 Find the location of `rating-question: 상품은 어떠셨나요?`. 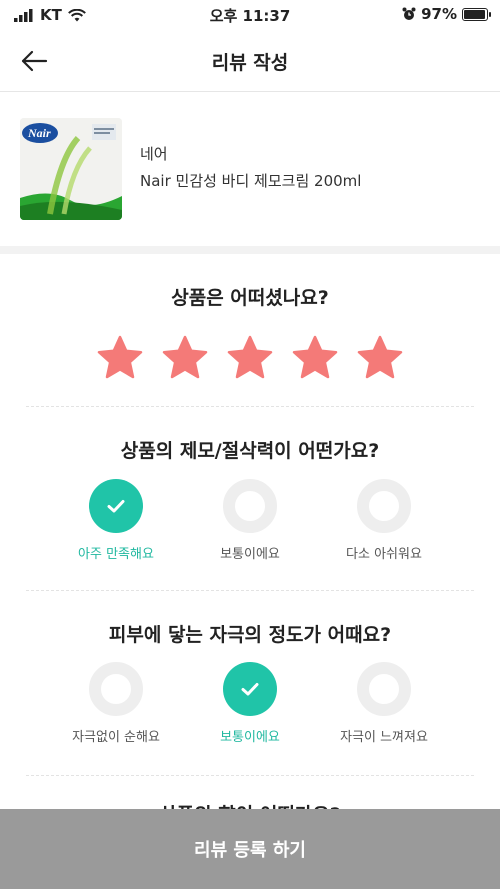

rating-question: 상품은 어떠셨나요? is located at coordinates (250, 298).